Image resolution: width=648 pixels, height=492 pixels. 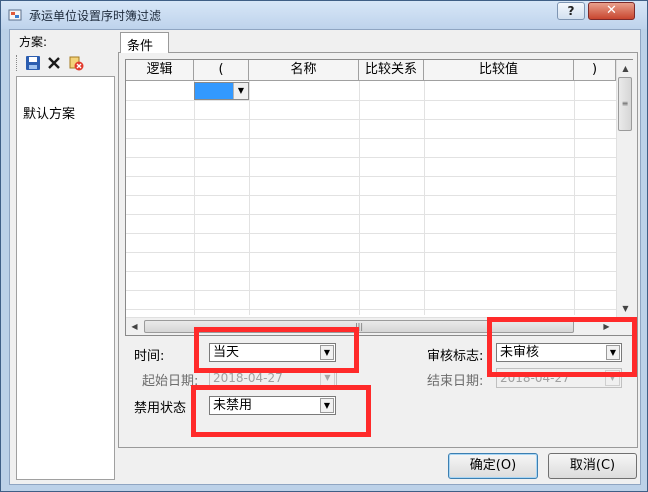 What do you see at coordinates (248, 378) in the screenshot?
I see `start-date-value: 2018-04-27` at bounding box center [248, 378].